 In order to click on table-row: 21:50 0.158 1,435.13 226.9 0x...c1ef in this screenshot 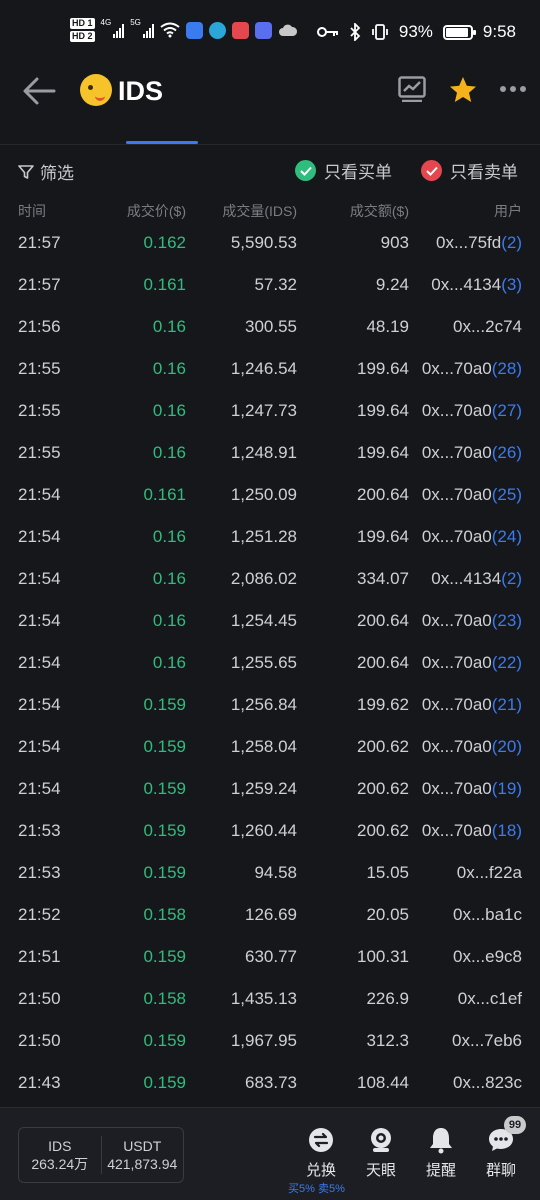, I will do `click(270, 999)`.